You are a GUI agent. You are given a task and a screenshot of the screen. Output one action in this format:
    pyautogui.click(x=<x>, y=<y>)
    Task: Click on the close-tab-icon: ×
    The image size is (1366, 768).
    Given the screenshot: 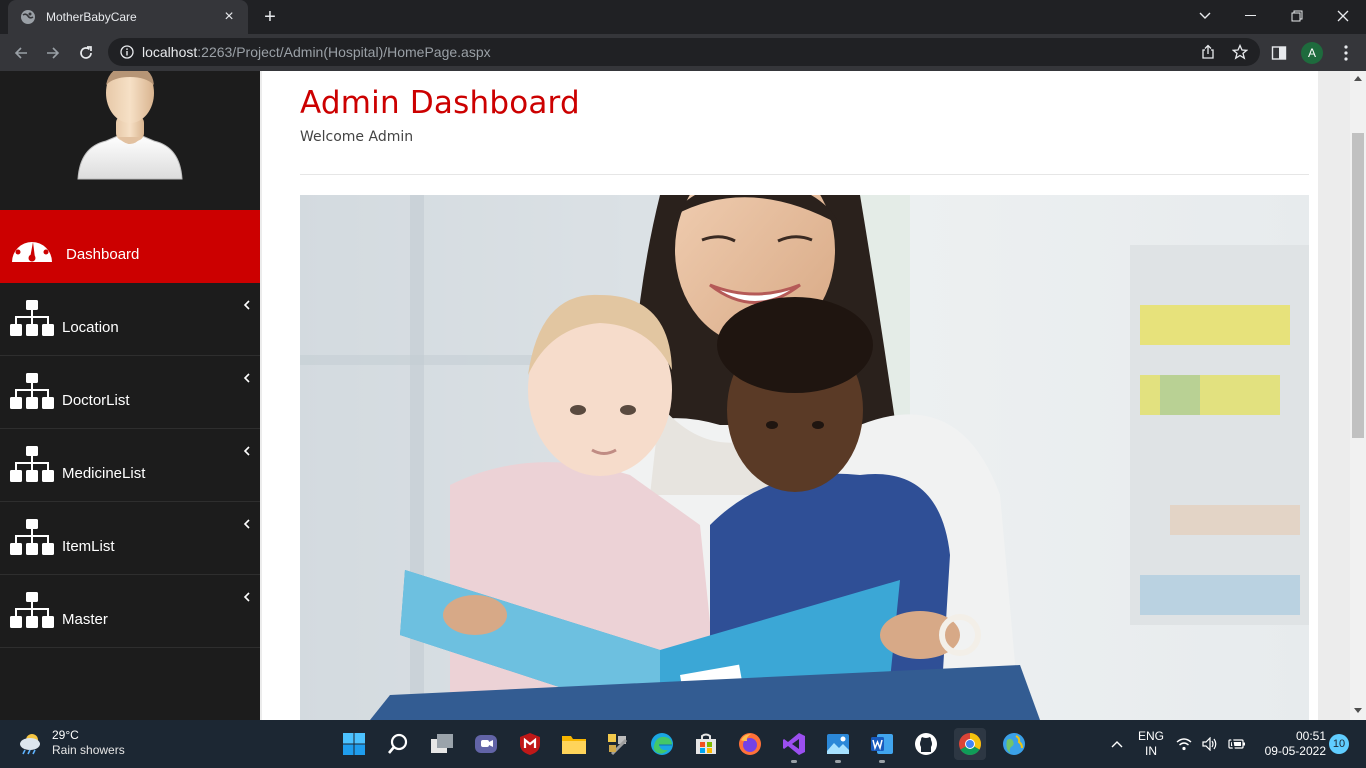 What is the action you would take?
    pyautogui.click(x=229, y=17)
    